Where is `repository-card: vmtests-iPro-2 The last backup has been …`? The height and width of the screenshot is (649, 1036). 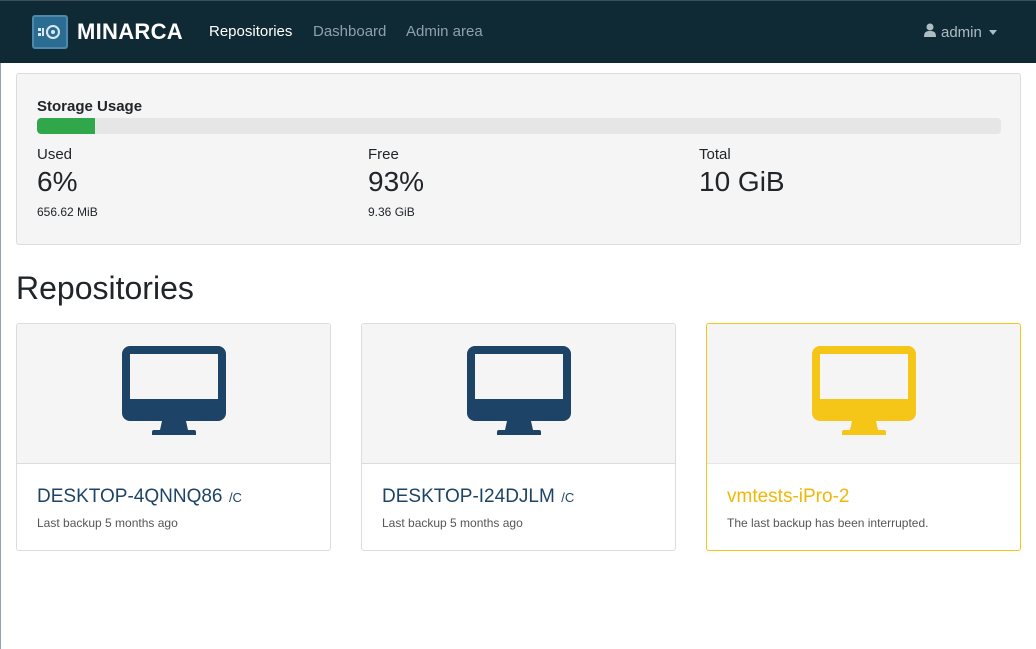
repository-card: vmtests-iPro-2 The last backup has been … is located at coordinates (863, 437).